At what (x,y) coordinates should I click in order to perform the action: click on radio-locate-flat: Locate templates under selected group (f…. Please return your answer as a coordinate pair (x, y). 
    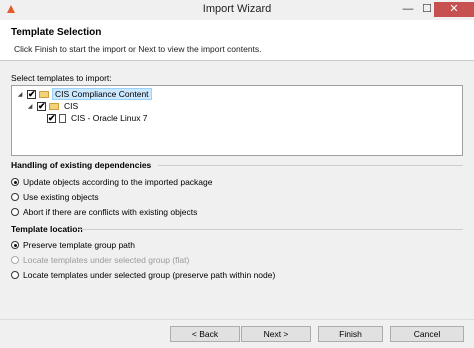
    Looking at the image, I should click on (100, 260).